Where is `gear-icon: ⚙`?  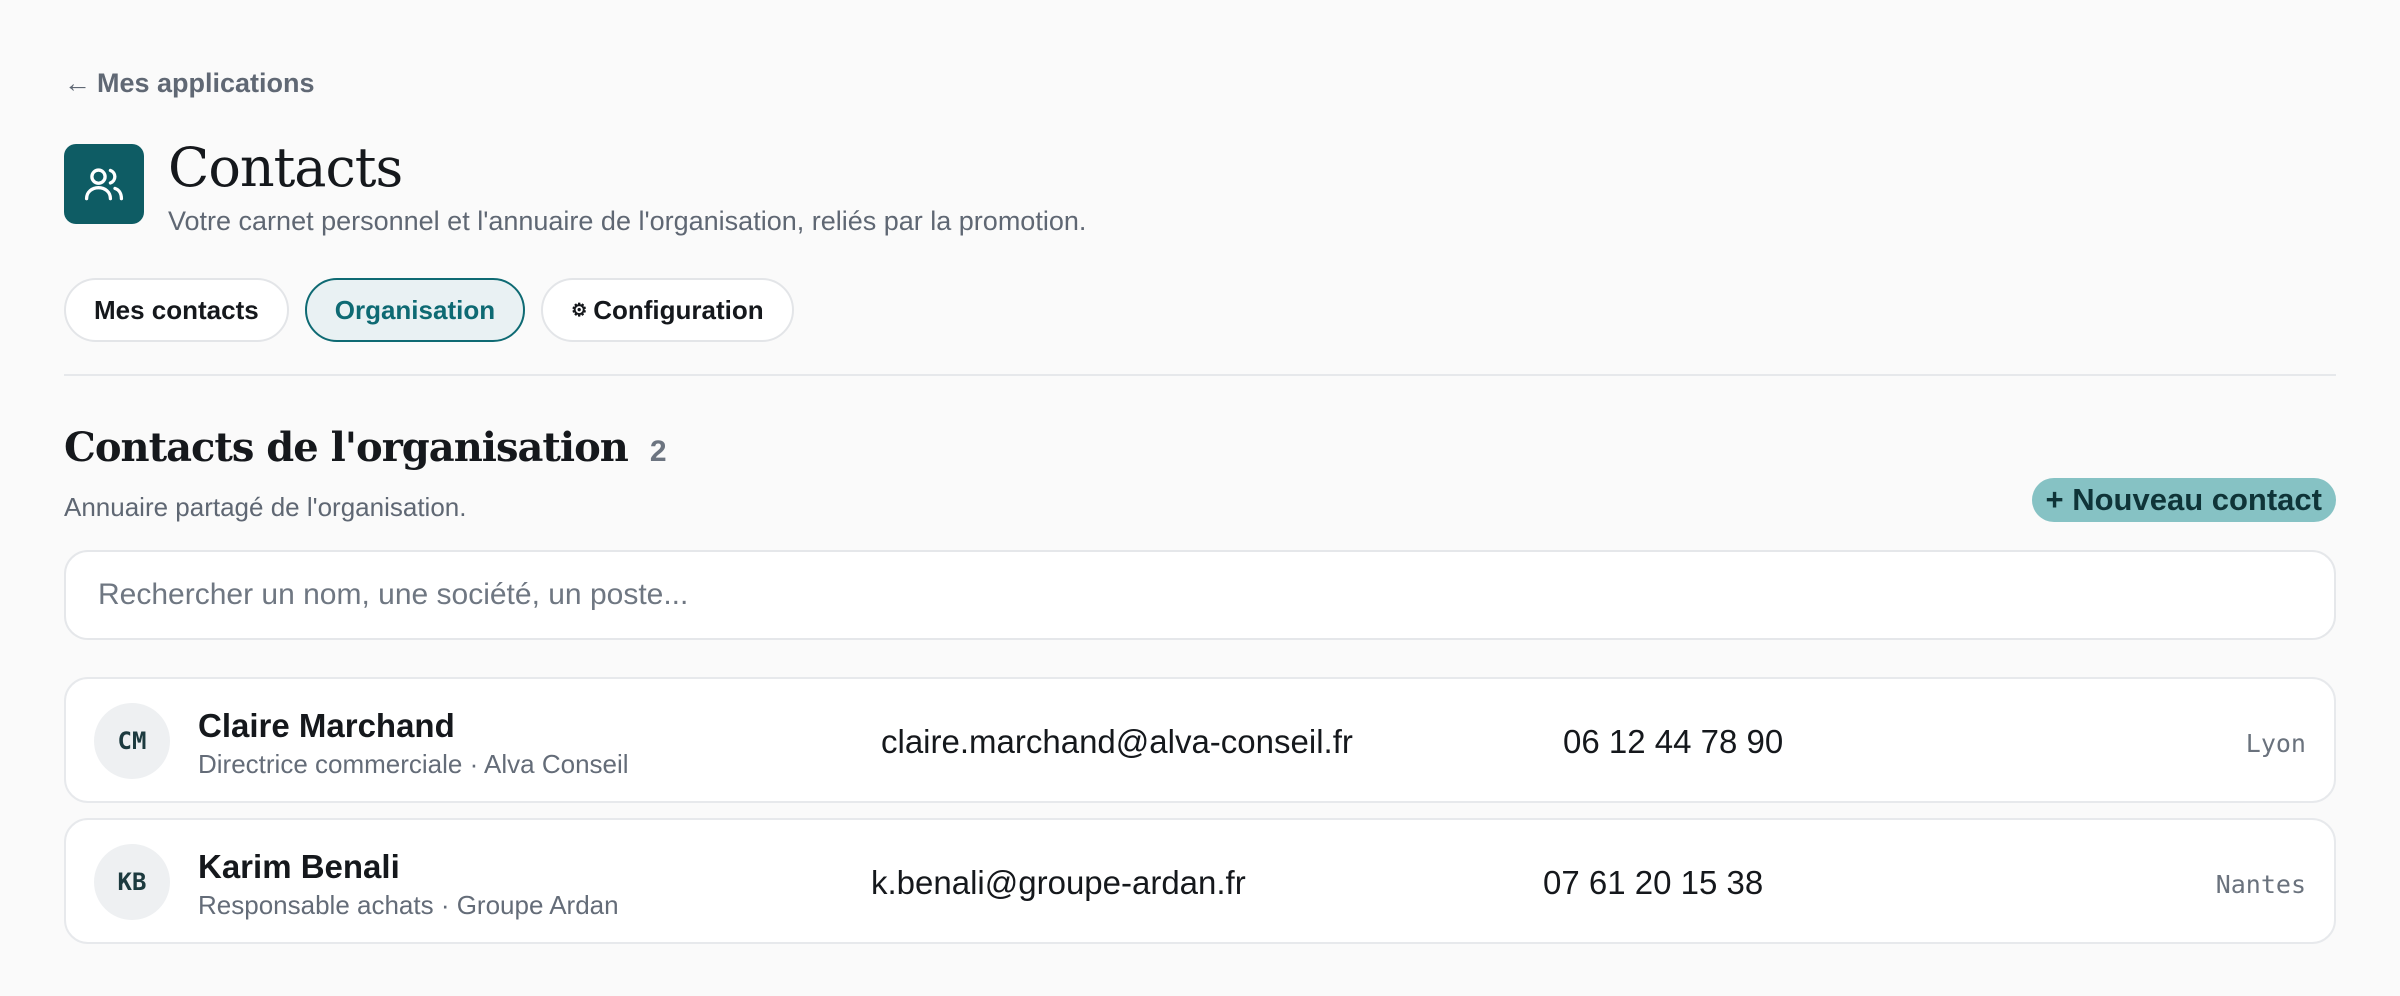 gear-icon: ⚙ is located at coordinates (579, 309).